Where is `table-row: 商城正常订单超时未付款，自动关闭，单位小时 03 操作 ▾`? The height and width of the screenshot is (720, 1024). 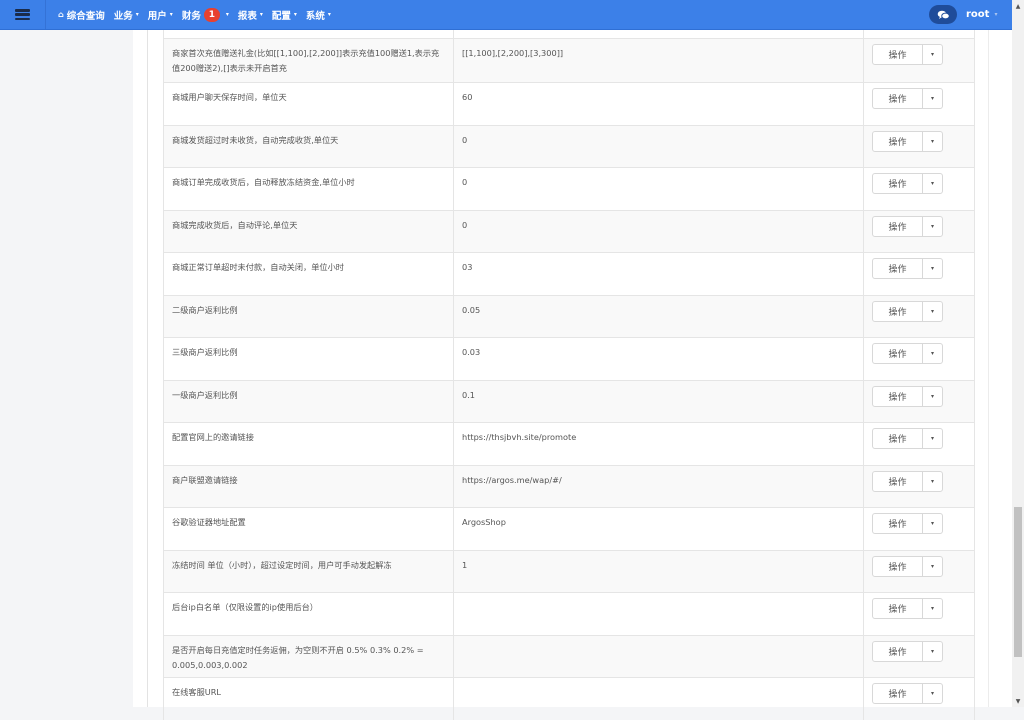 table-row: 商城正常订单超时未付款，自动关闭，单位小时 03 操作 ▾ is located at coordinates (569, 273).